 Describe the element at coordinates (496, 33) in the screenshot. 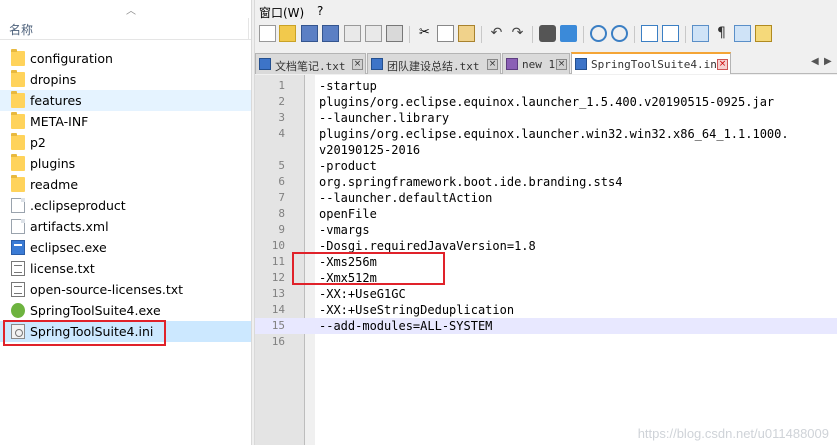

I see `undo-icon: ↶` at that location.